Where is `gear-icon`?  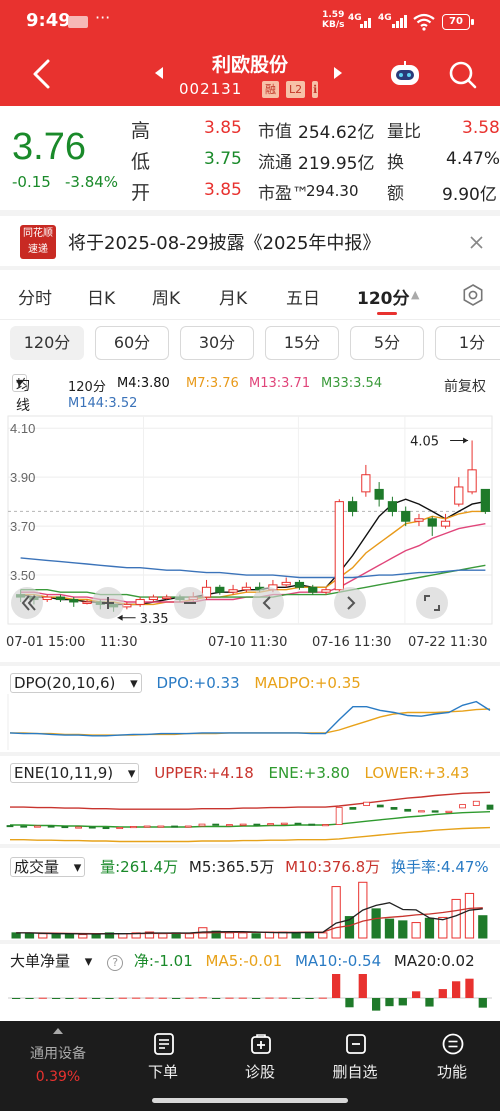 gear-icon is located at coordinates (473, 295).